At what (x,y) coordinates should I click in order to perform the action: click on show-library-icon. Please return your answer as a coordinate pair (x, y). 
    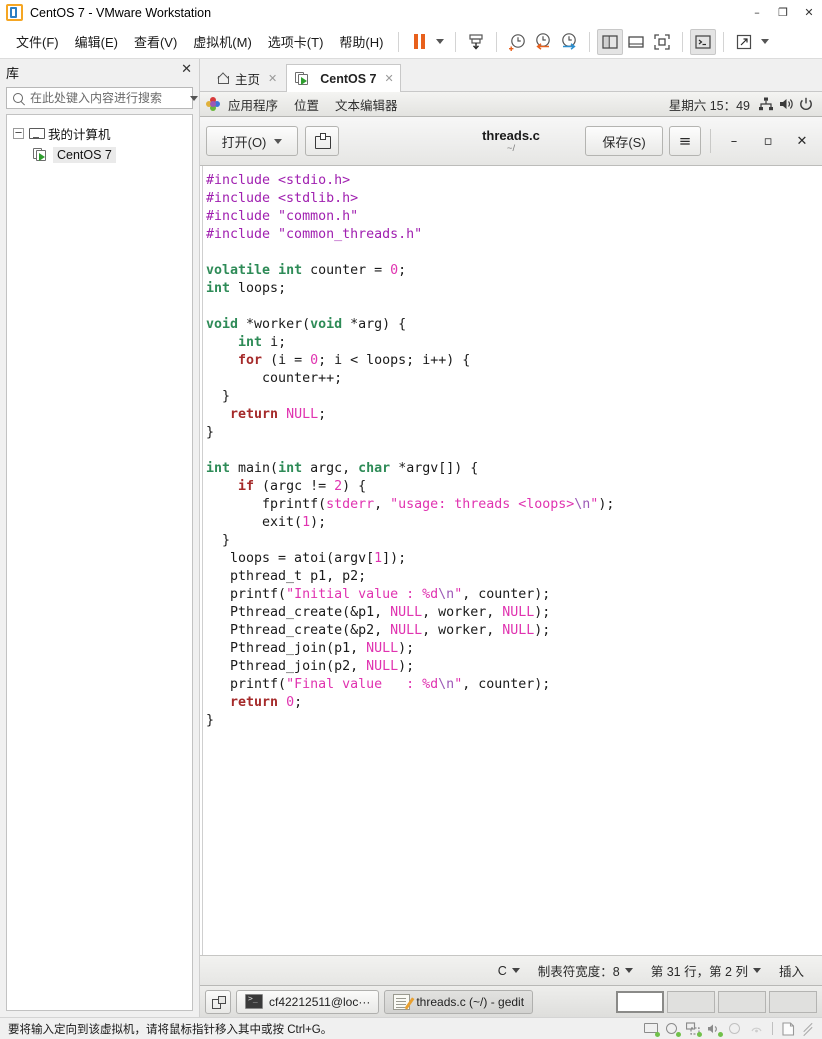
    Looking at the image, I should click on (610, 41).